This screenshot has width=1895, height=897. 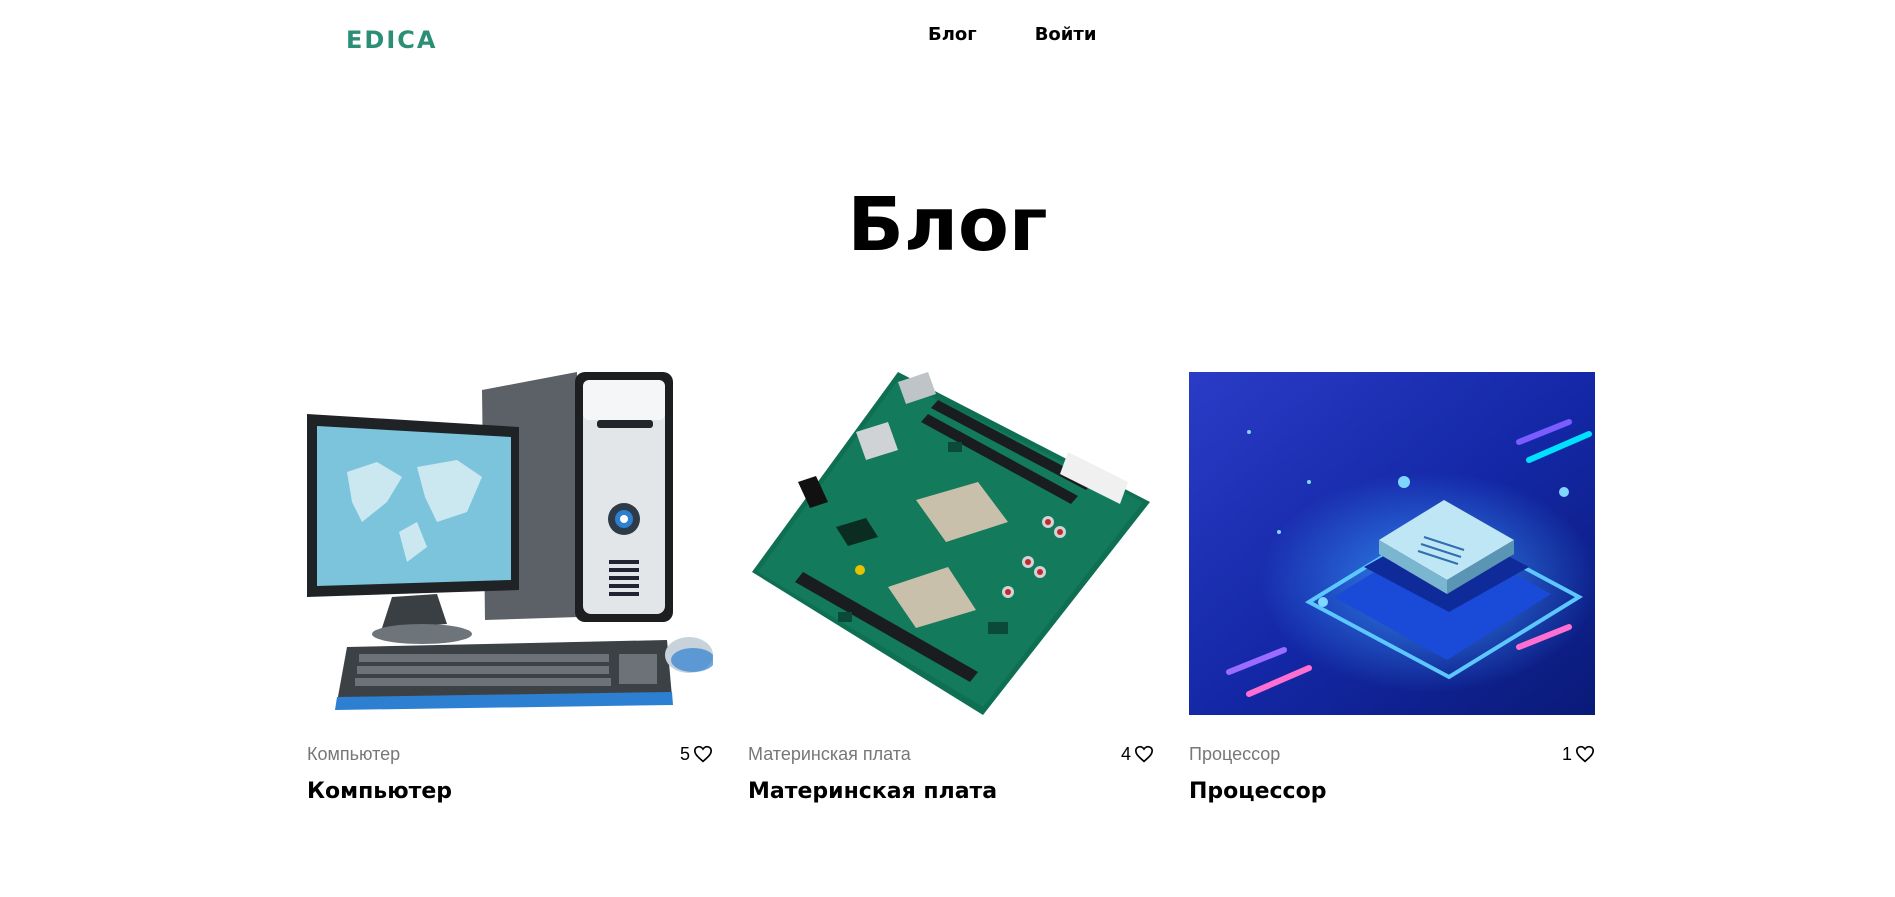 I want to click on logo: EDICA, so click(x=391, y=40).